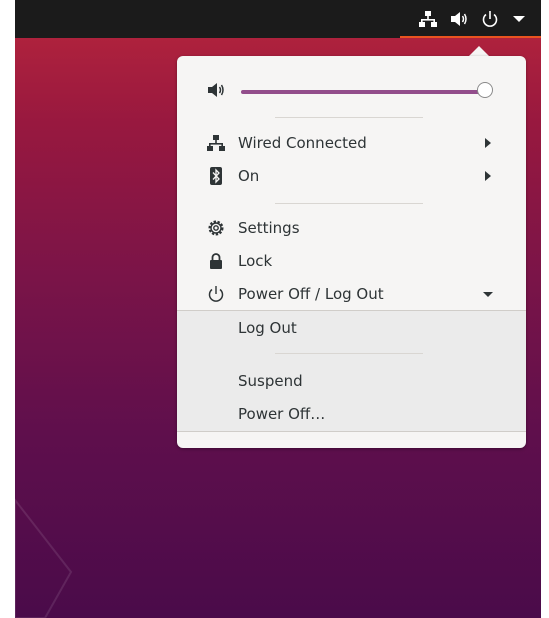 This screenshot has height=618, width=549. I want to click on suspend-item: Suspend, so click(351, 381).